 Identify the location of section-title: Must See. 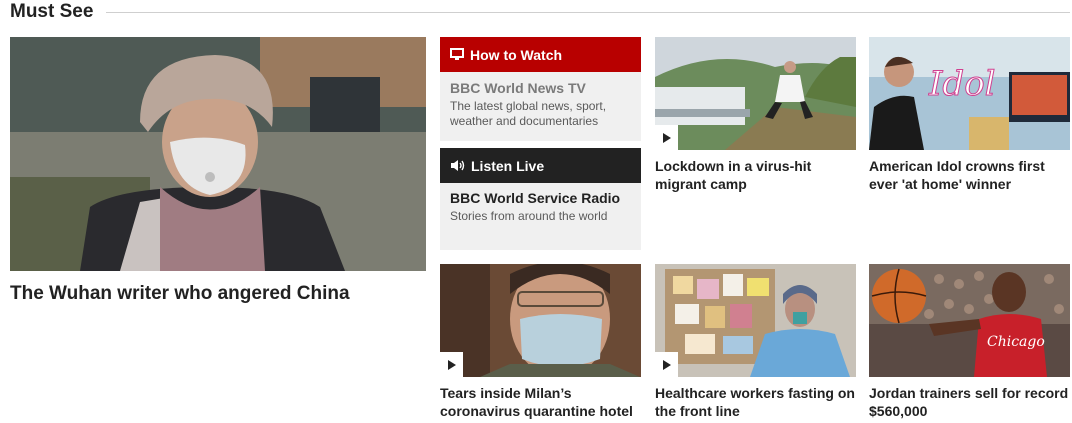
(52, 11).